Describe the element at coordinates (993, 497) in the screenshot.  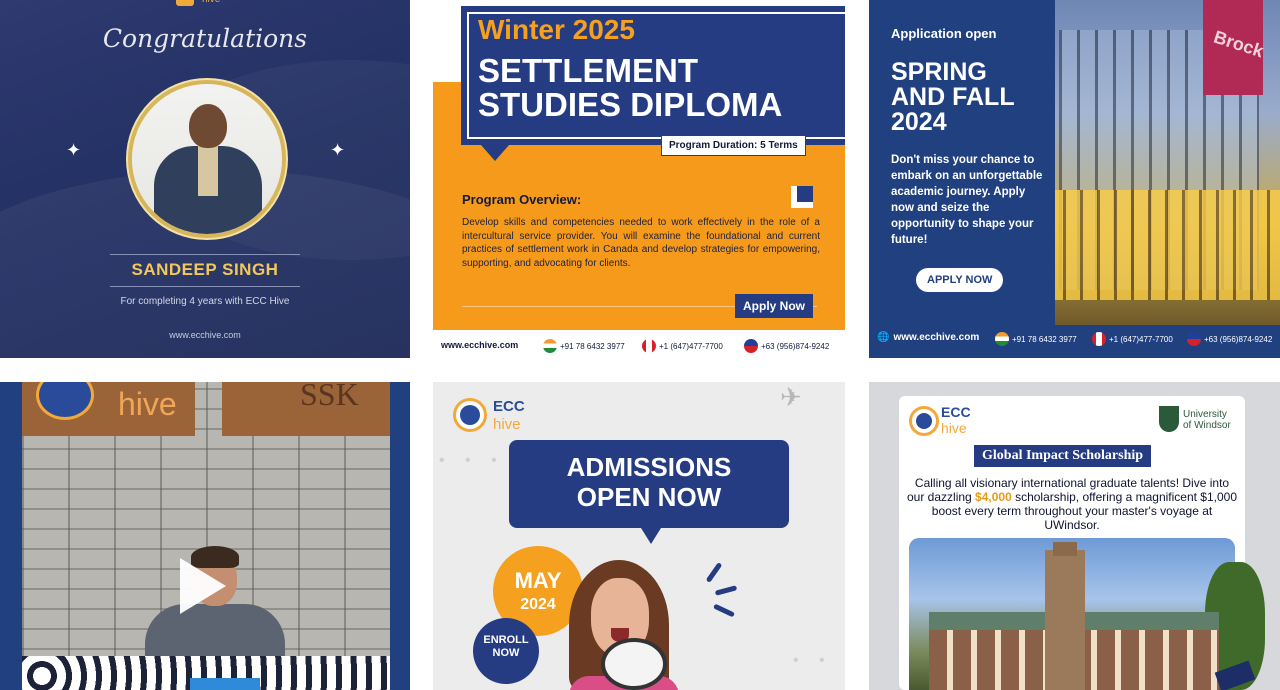
I see `scholarship-amount: $4,000` at that location.